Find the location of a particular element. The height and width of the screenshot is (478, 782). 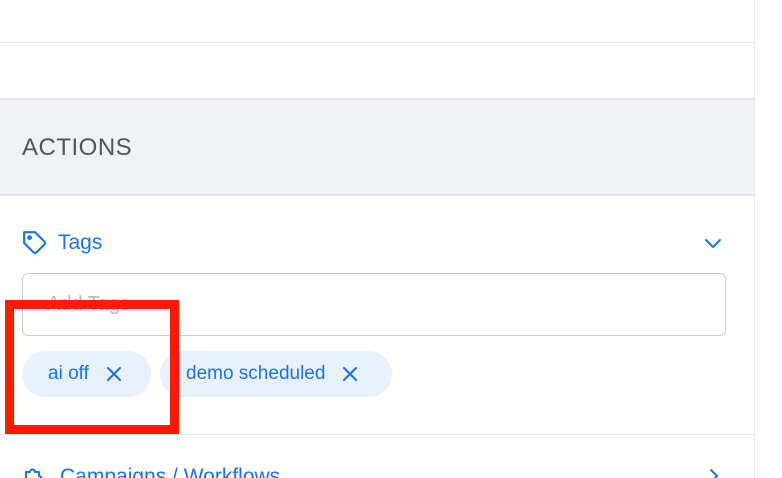

puzzle-icon is located at coordinates (34, 471).